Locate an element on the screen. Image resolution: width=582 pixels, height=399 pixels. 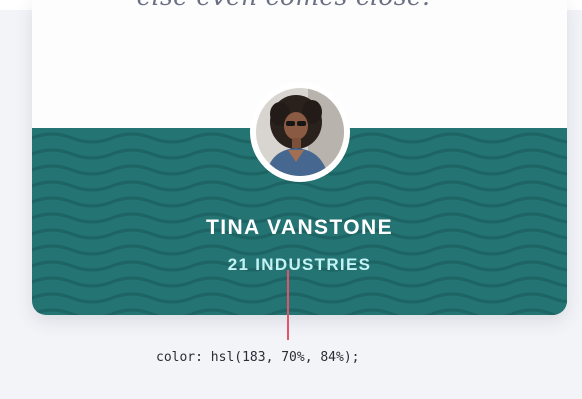
avatar-photo is located at coordinates (300, 132).